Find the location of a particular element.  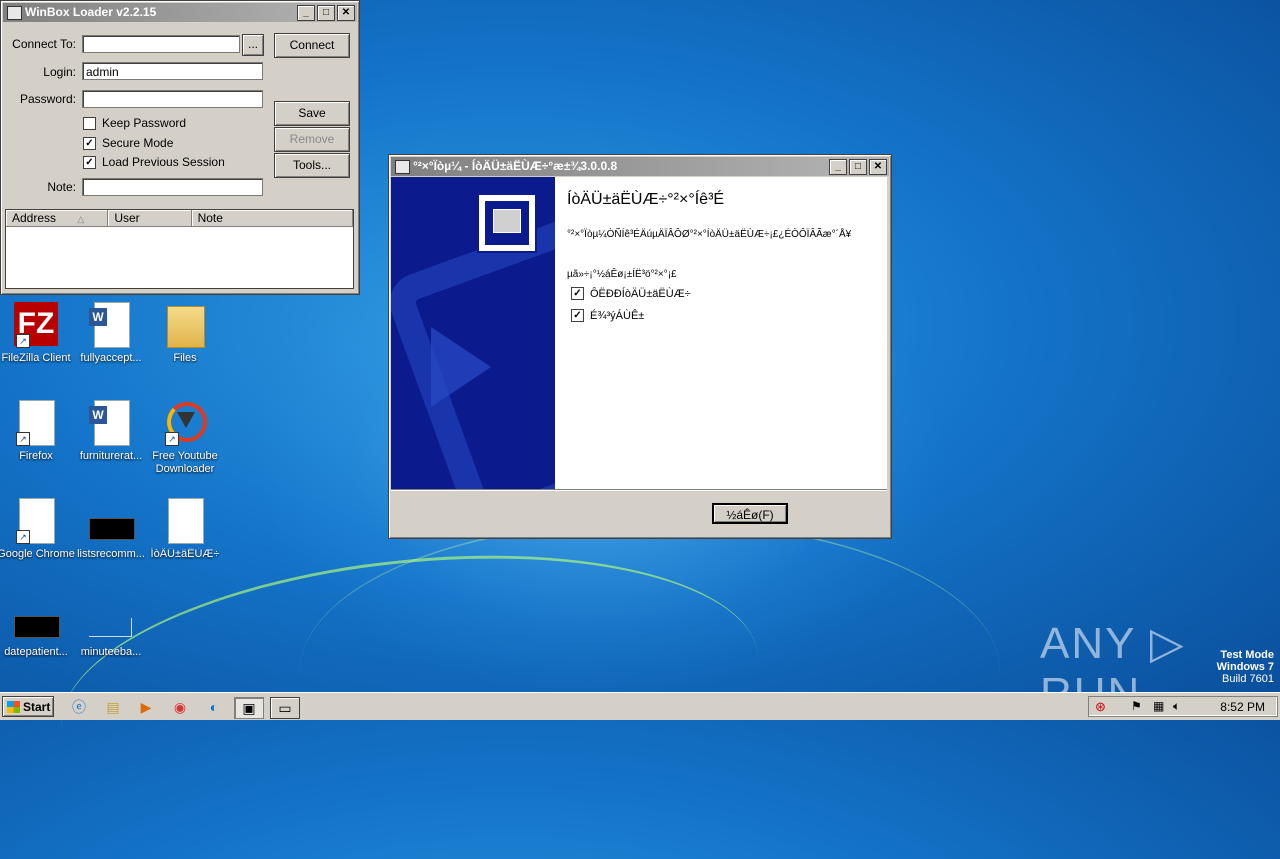

desktop-icon-free-youtube-downloader: ↗ Free Youtube Downloader is located at coordinates (185, 438).